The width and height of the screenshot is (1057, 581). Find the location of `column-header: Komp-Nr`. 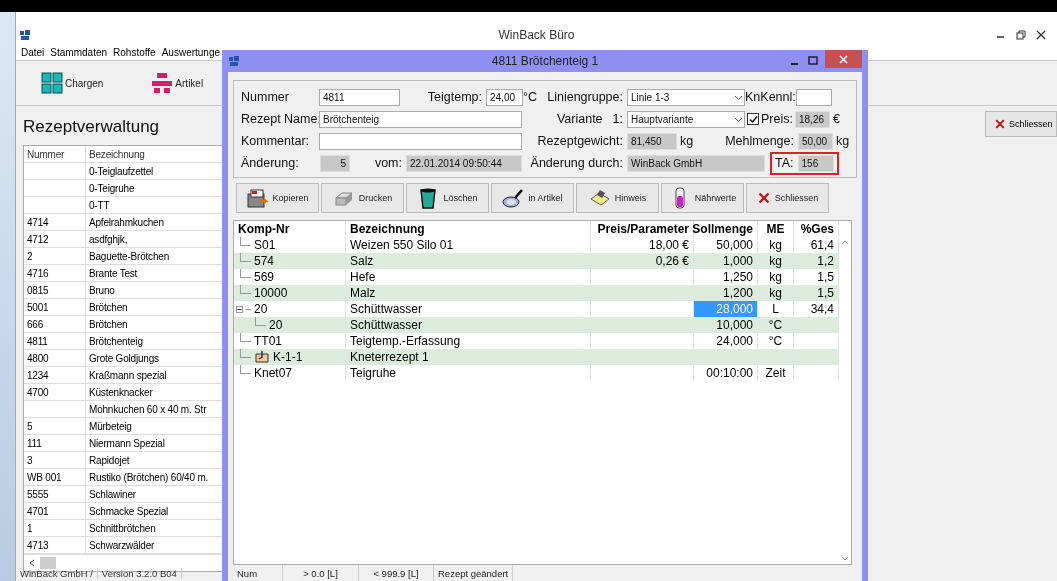

column-header: Komp-Nr is located at coordinates (290, 229).